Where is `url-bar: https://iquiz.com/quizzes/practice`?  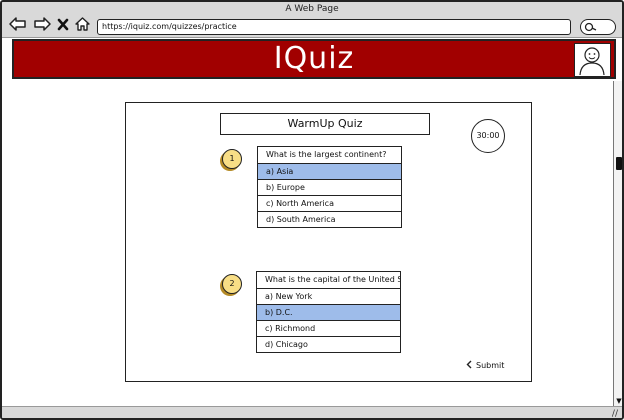
url-bar: https://iquiz.com/quizzes/practice is located at coordinates (334, 27).